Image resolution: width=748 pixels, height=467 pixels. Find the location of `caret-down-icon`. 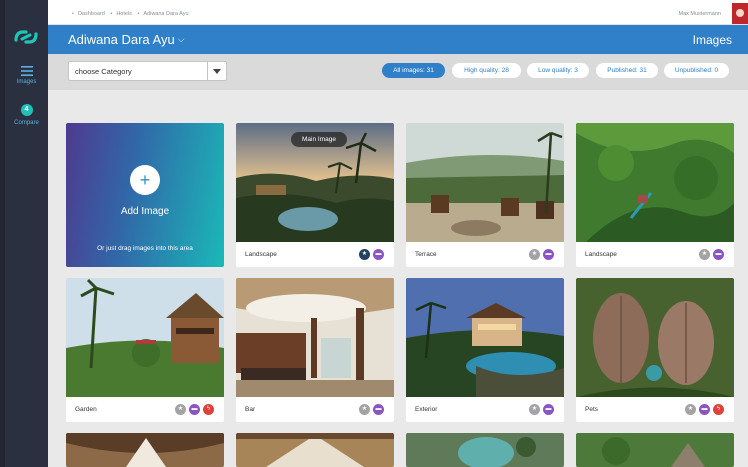

caret-down-icon is located at coordinates (216, 71).